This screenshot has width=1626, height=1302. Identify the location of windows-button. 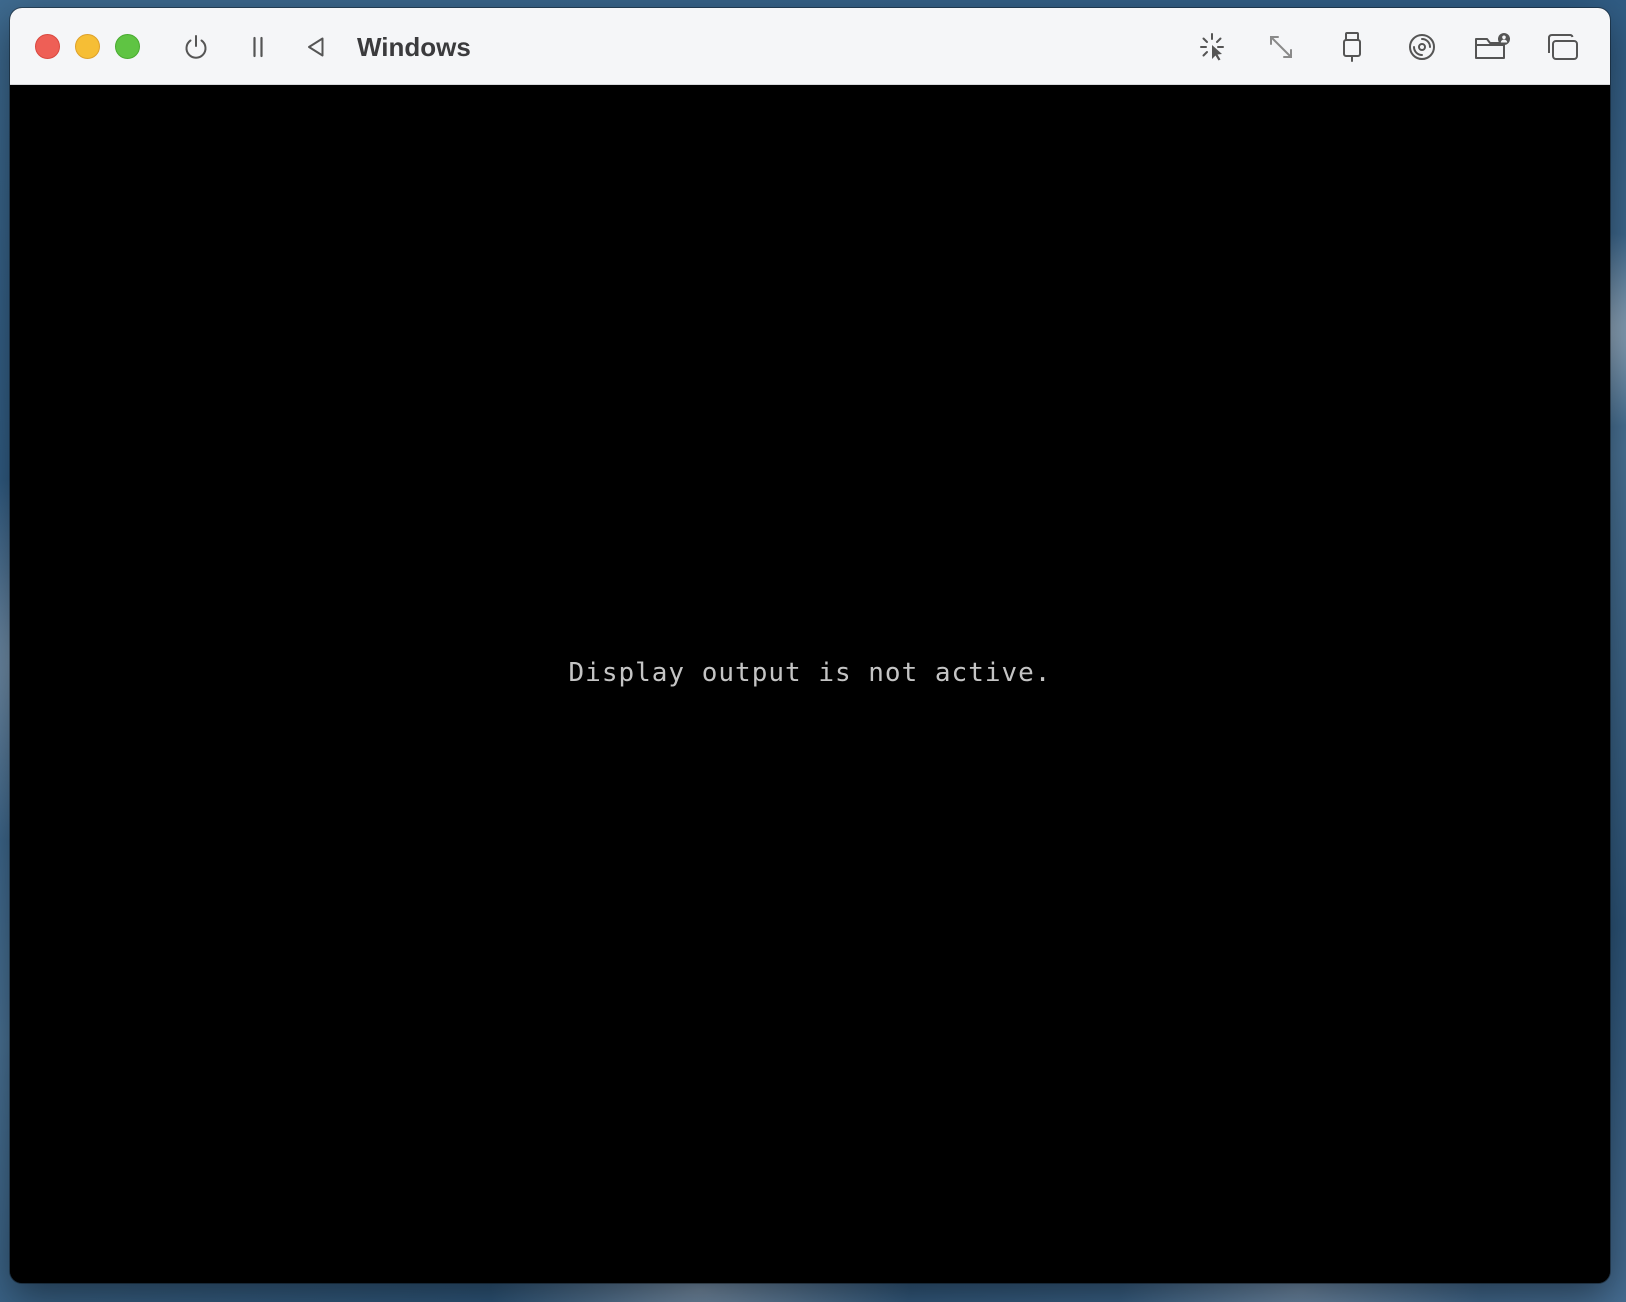
(1562, 47).